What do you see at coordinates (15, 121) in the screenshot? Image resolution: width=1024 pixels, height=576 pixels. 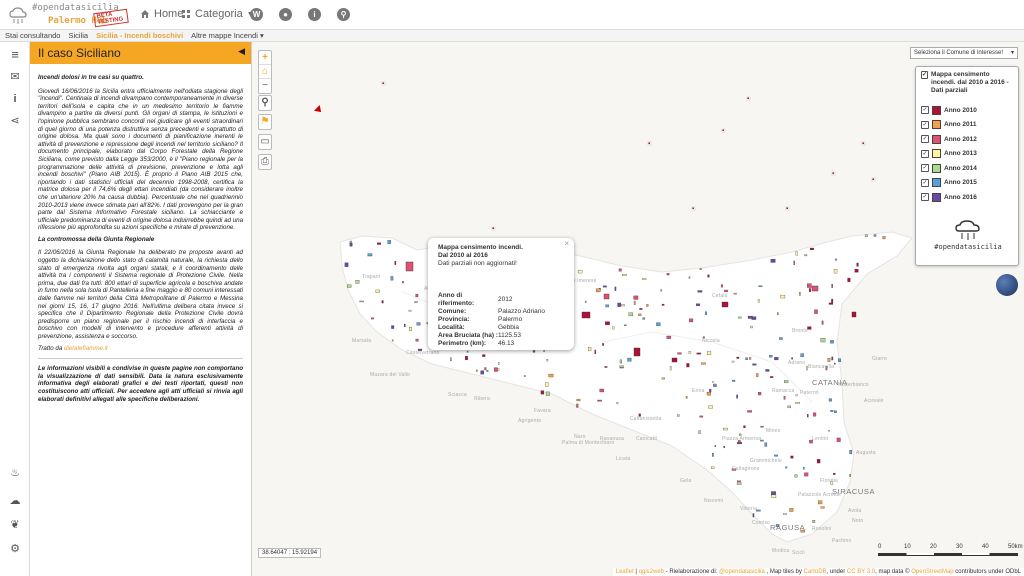 I see `share-icon: ⋖` at bounding box center [15, 121].